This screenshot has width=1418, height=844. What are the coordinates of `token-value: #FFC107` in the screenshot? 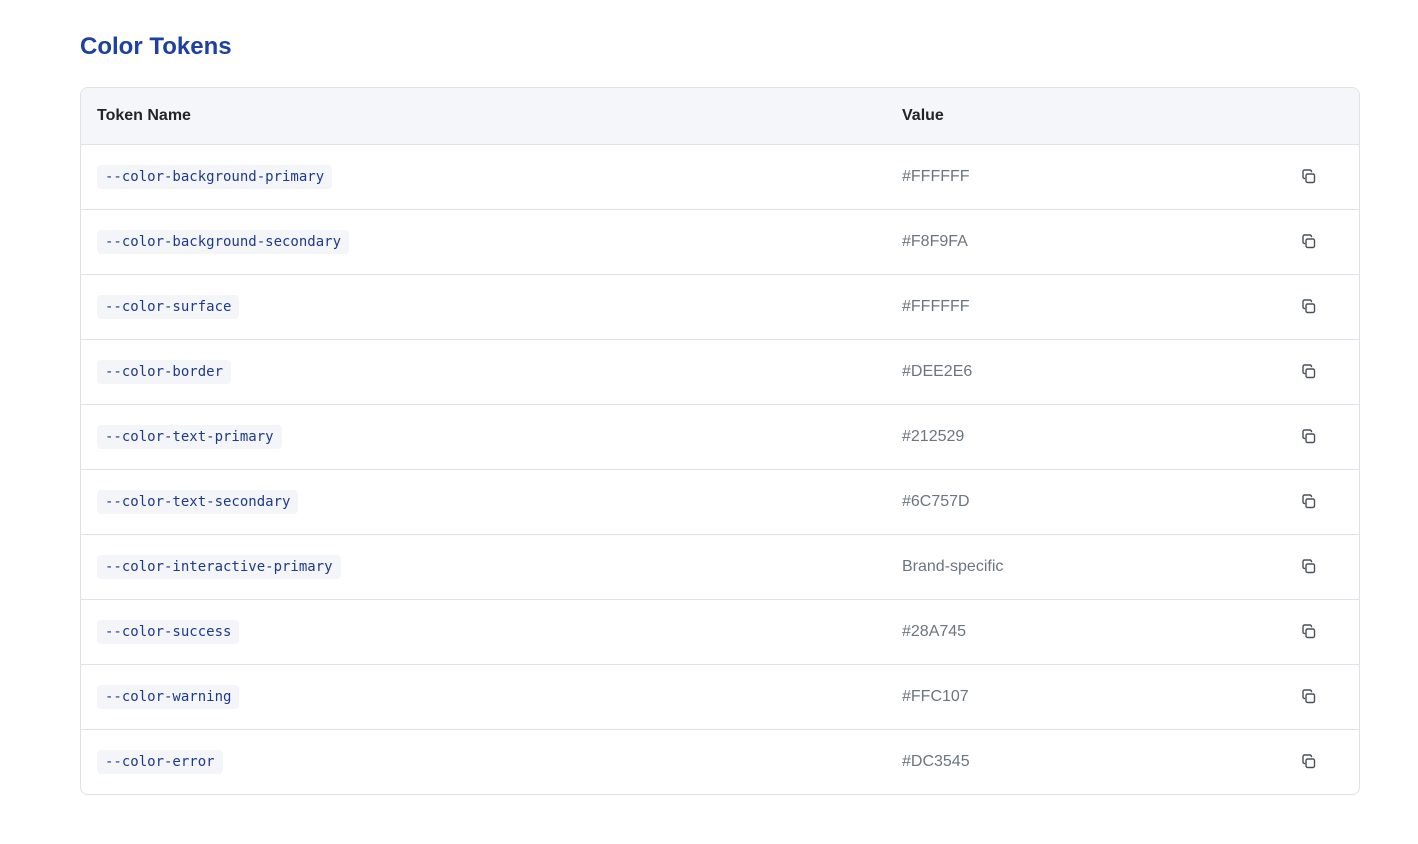 It's located at (935, 696).